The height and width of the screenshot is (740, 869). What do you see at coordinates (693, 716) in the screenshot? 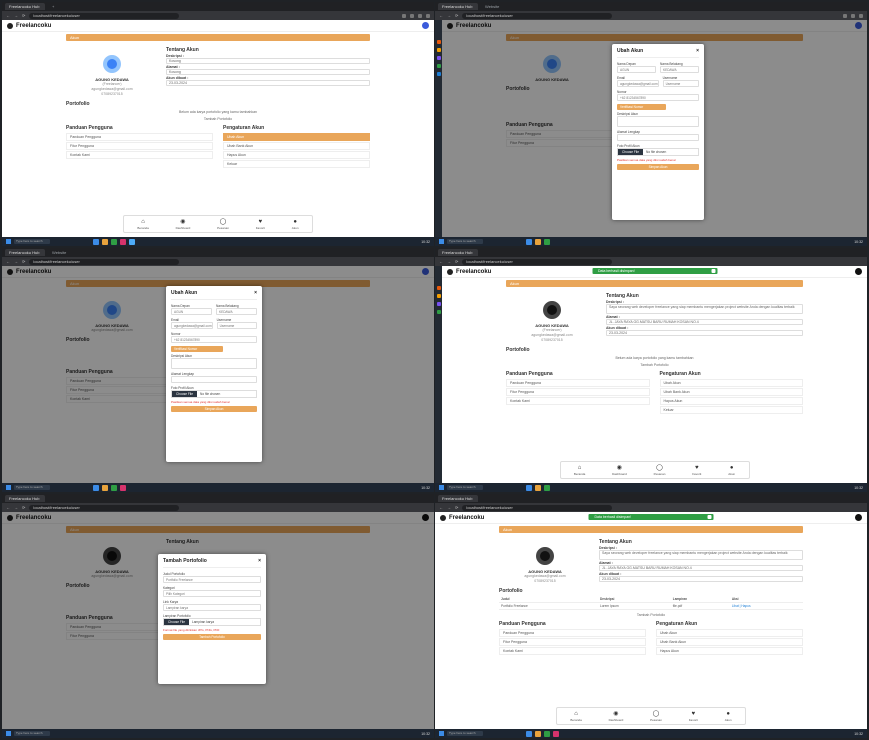
I see `nav-favorite: ♥ Favorit` at bounding box center [693, 716].